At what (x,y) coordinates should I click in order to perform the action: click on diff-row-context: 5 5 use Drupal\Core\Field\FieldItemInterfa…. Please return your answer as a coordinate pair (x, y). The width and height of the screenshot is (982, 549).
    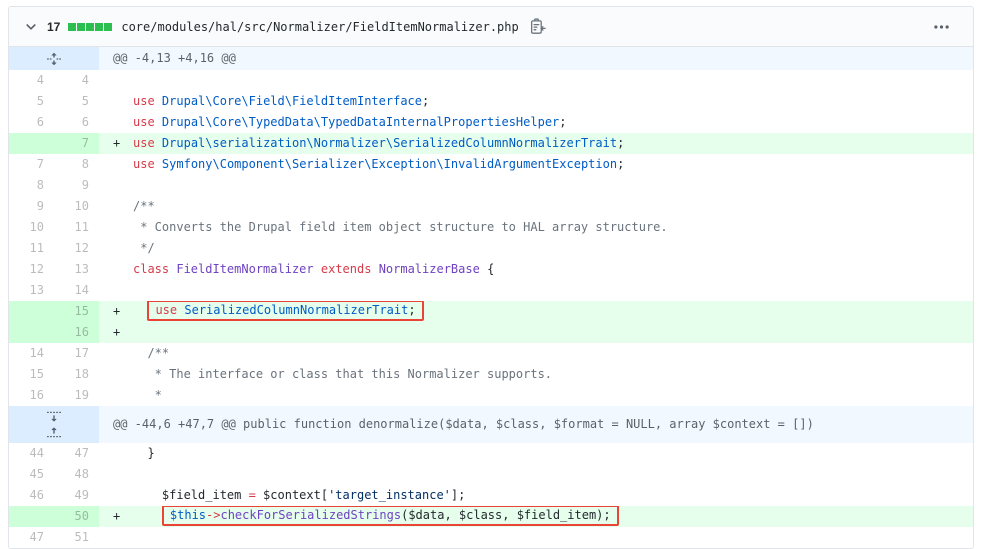
    Looking at the image, I should click on (491, 101).